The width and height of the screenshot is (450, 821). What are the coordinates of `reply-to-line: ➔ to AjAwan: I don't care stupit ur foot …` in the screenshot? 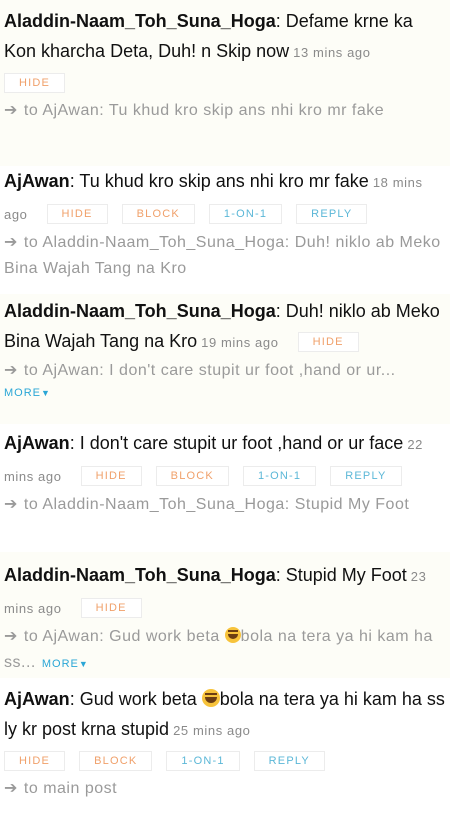 It's located at (225, 371).